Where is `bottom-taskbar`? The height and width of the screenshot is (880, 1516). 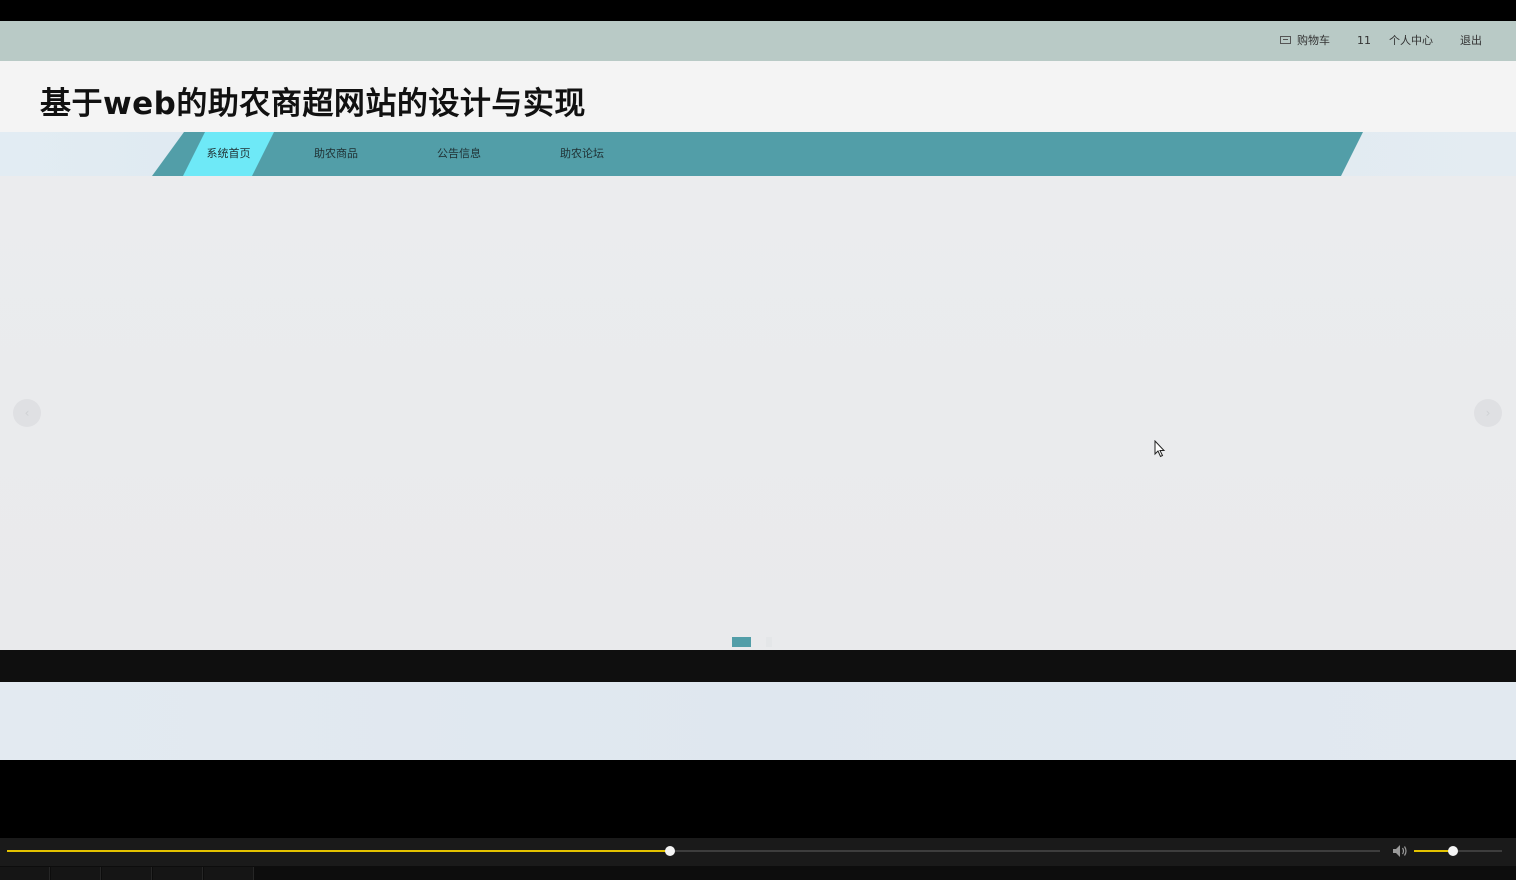 bottom-taskbar is located at coordinates (758, 873).